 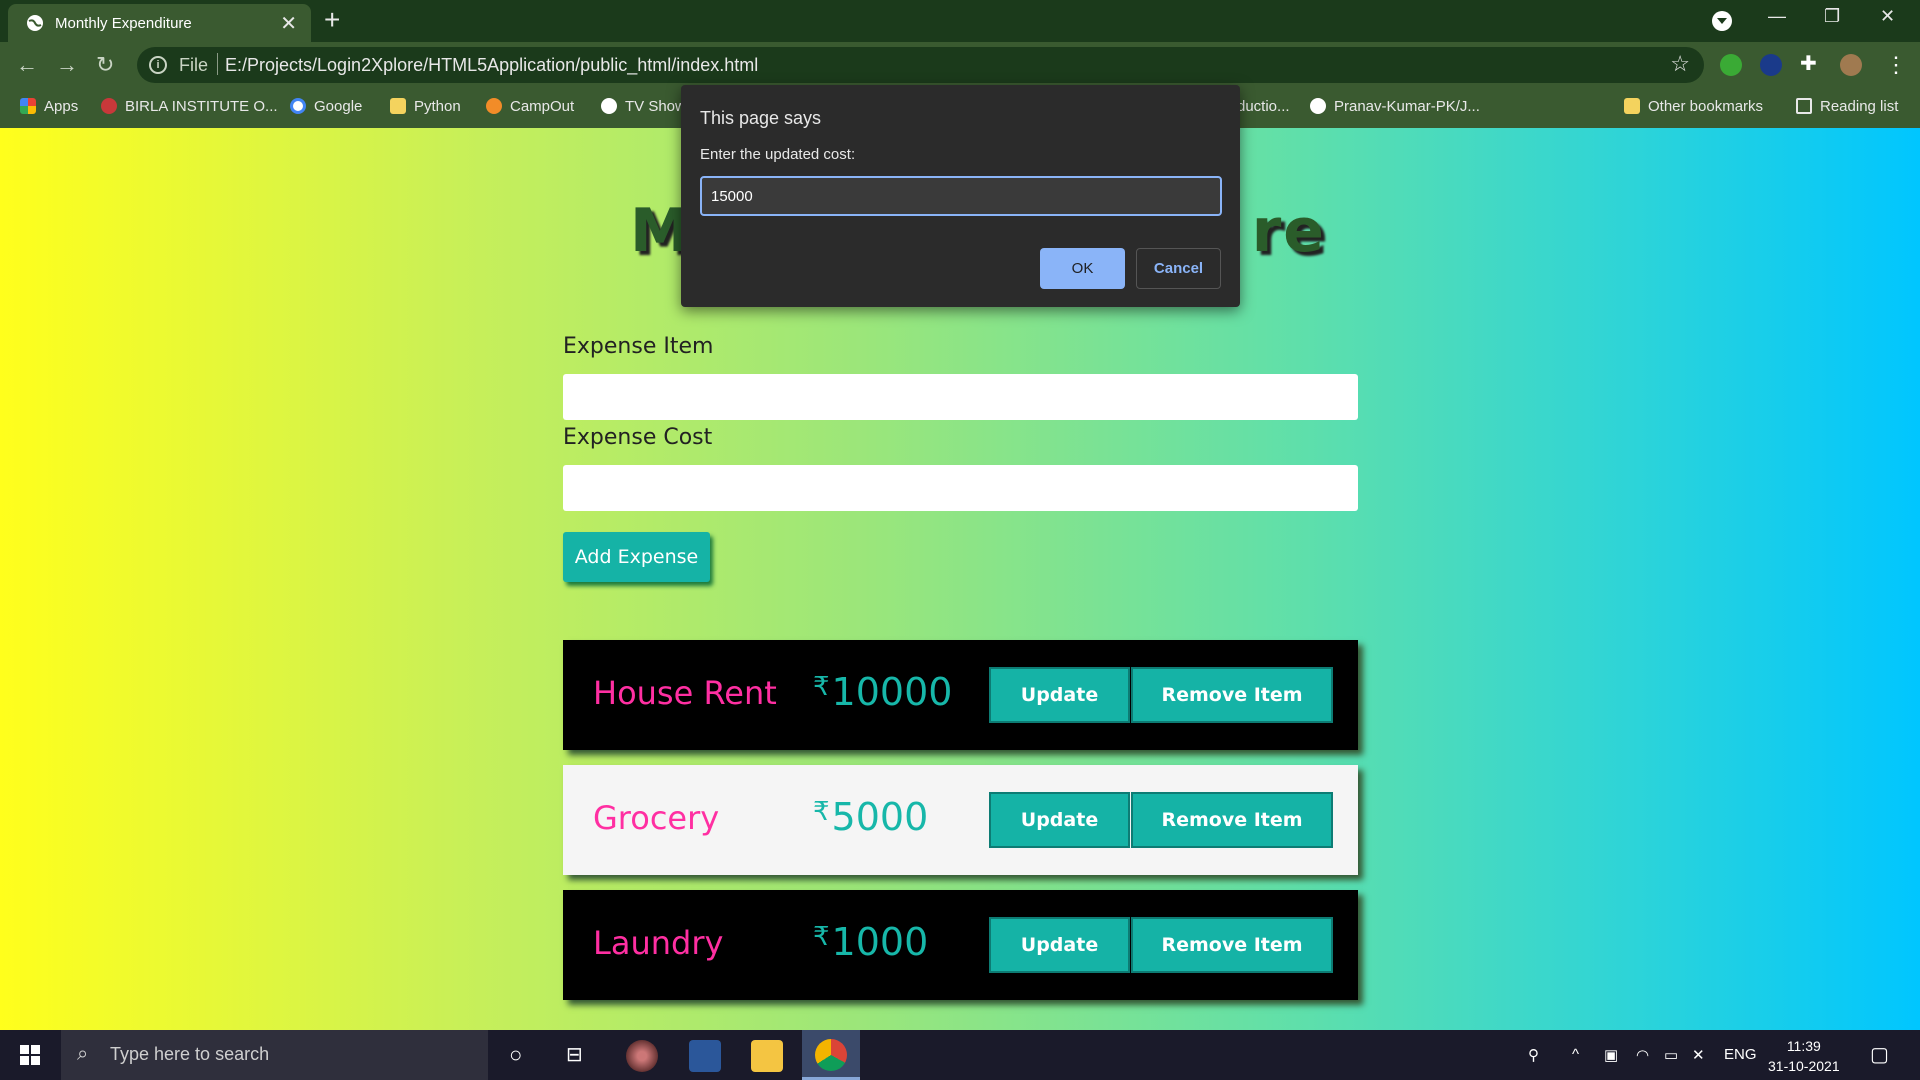 What do you see at coordinates (1851, 65) in the screenshot?
I see `profile-avatar` at bounding box center [1851, 65].